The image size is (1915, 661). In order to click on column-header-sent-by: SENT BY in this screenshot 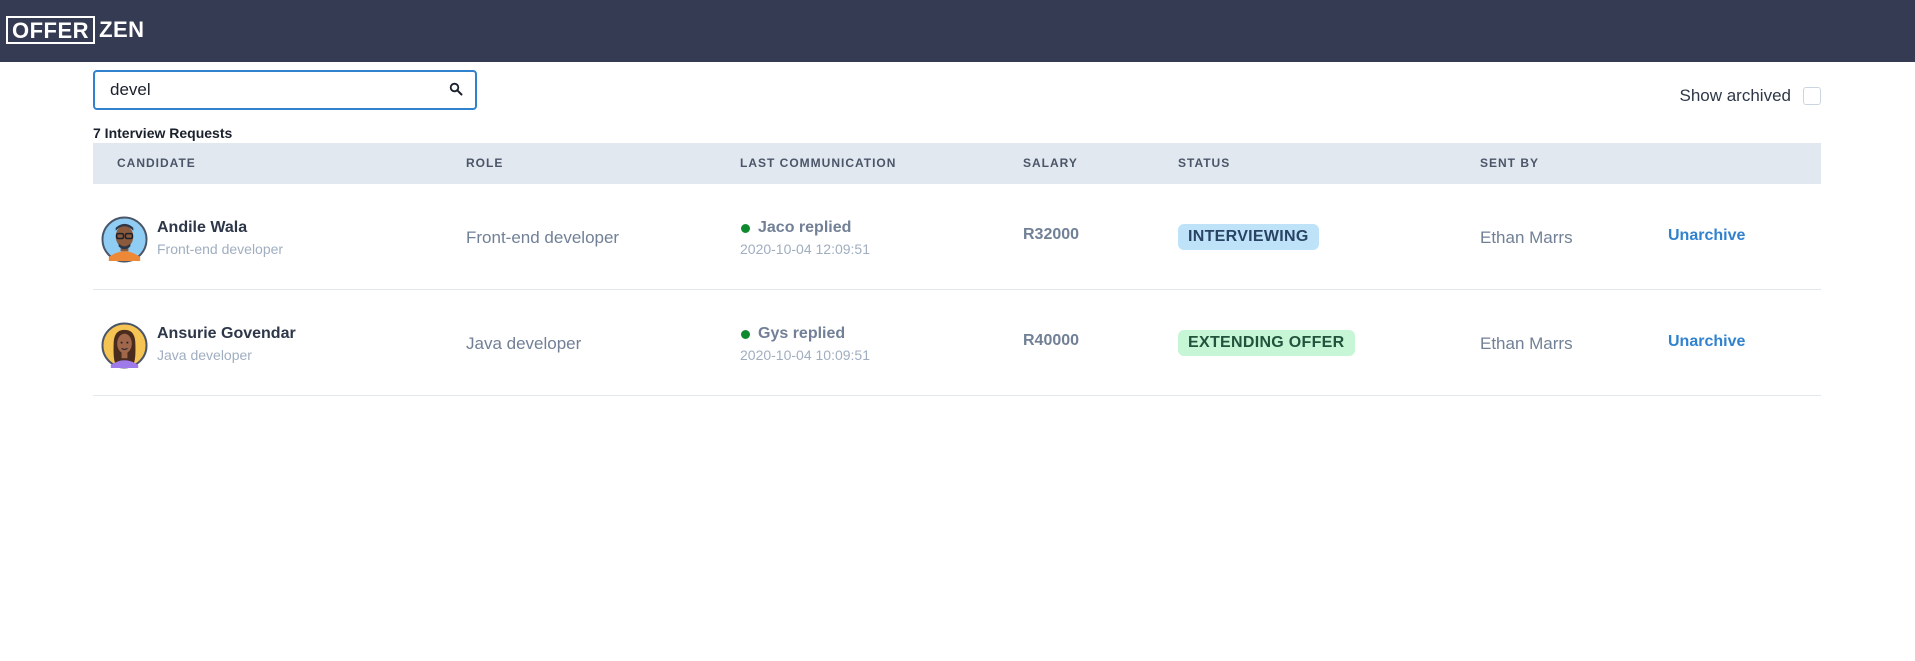, I will do `click(1509, 163)`.